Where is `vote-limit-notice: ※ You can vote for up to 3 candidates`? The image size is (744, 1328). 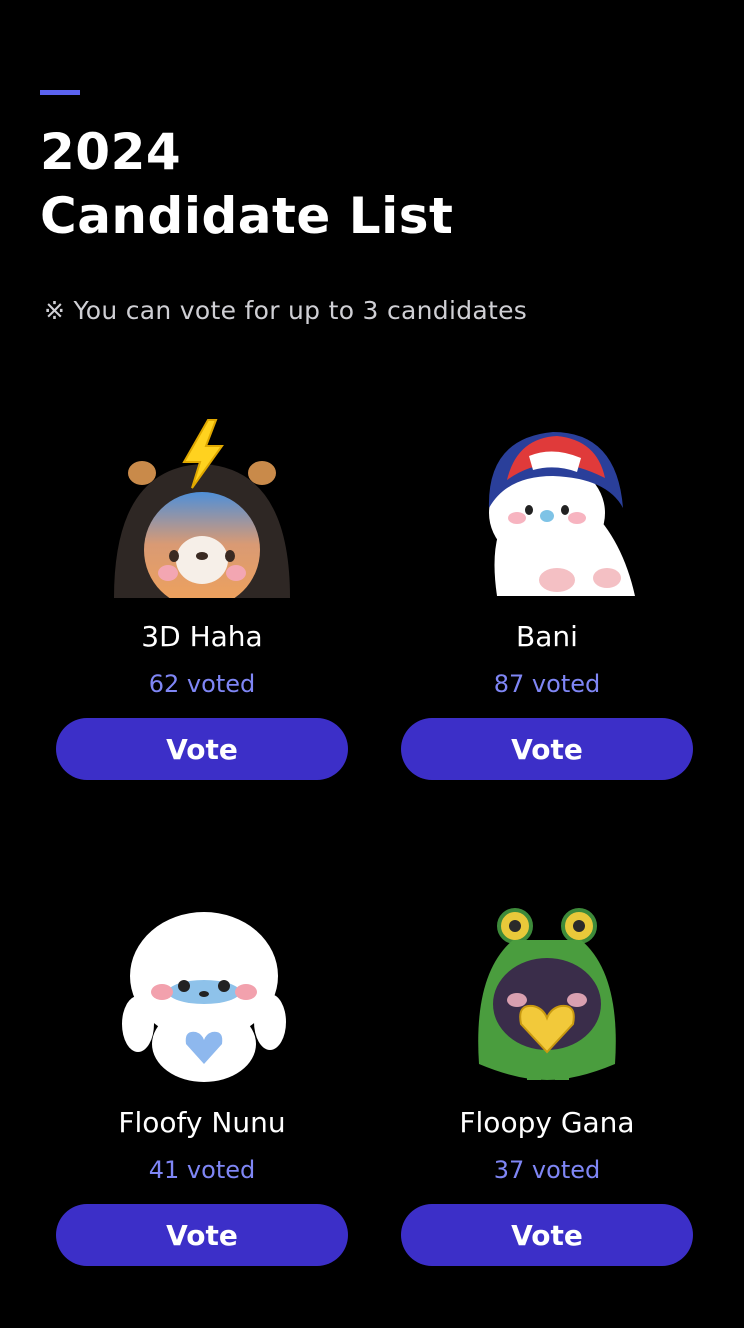 vote-limit-notice: ※ You can vote for up to 3 candidates is located at coordinates (286, 310).